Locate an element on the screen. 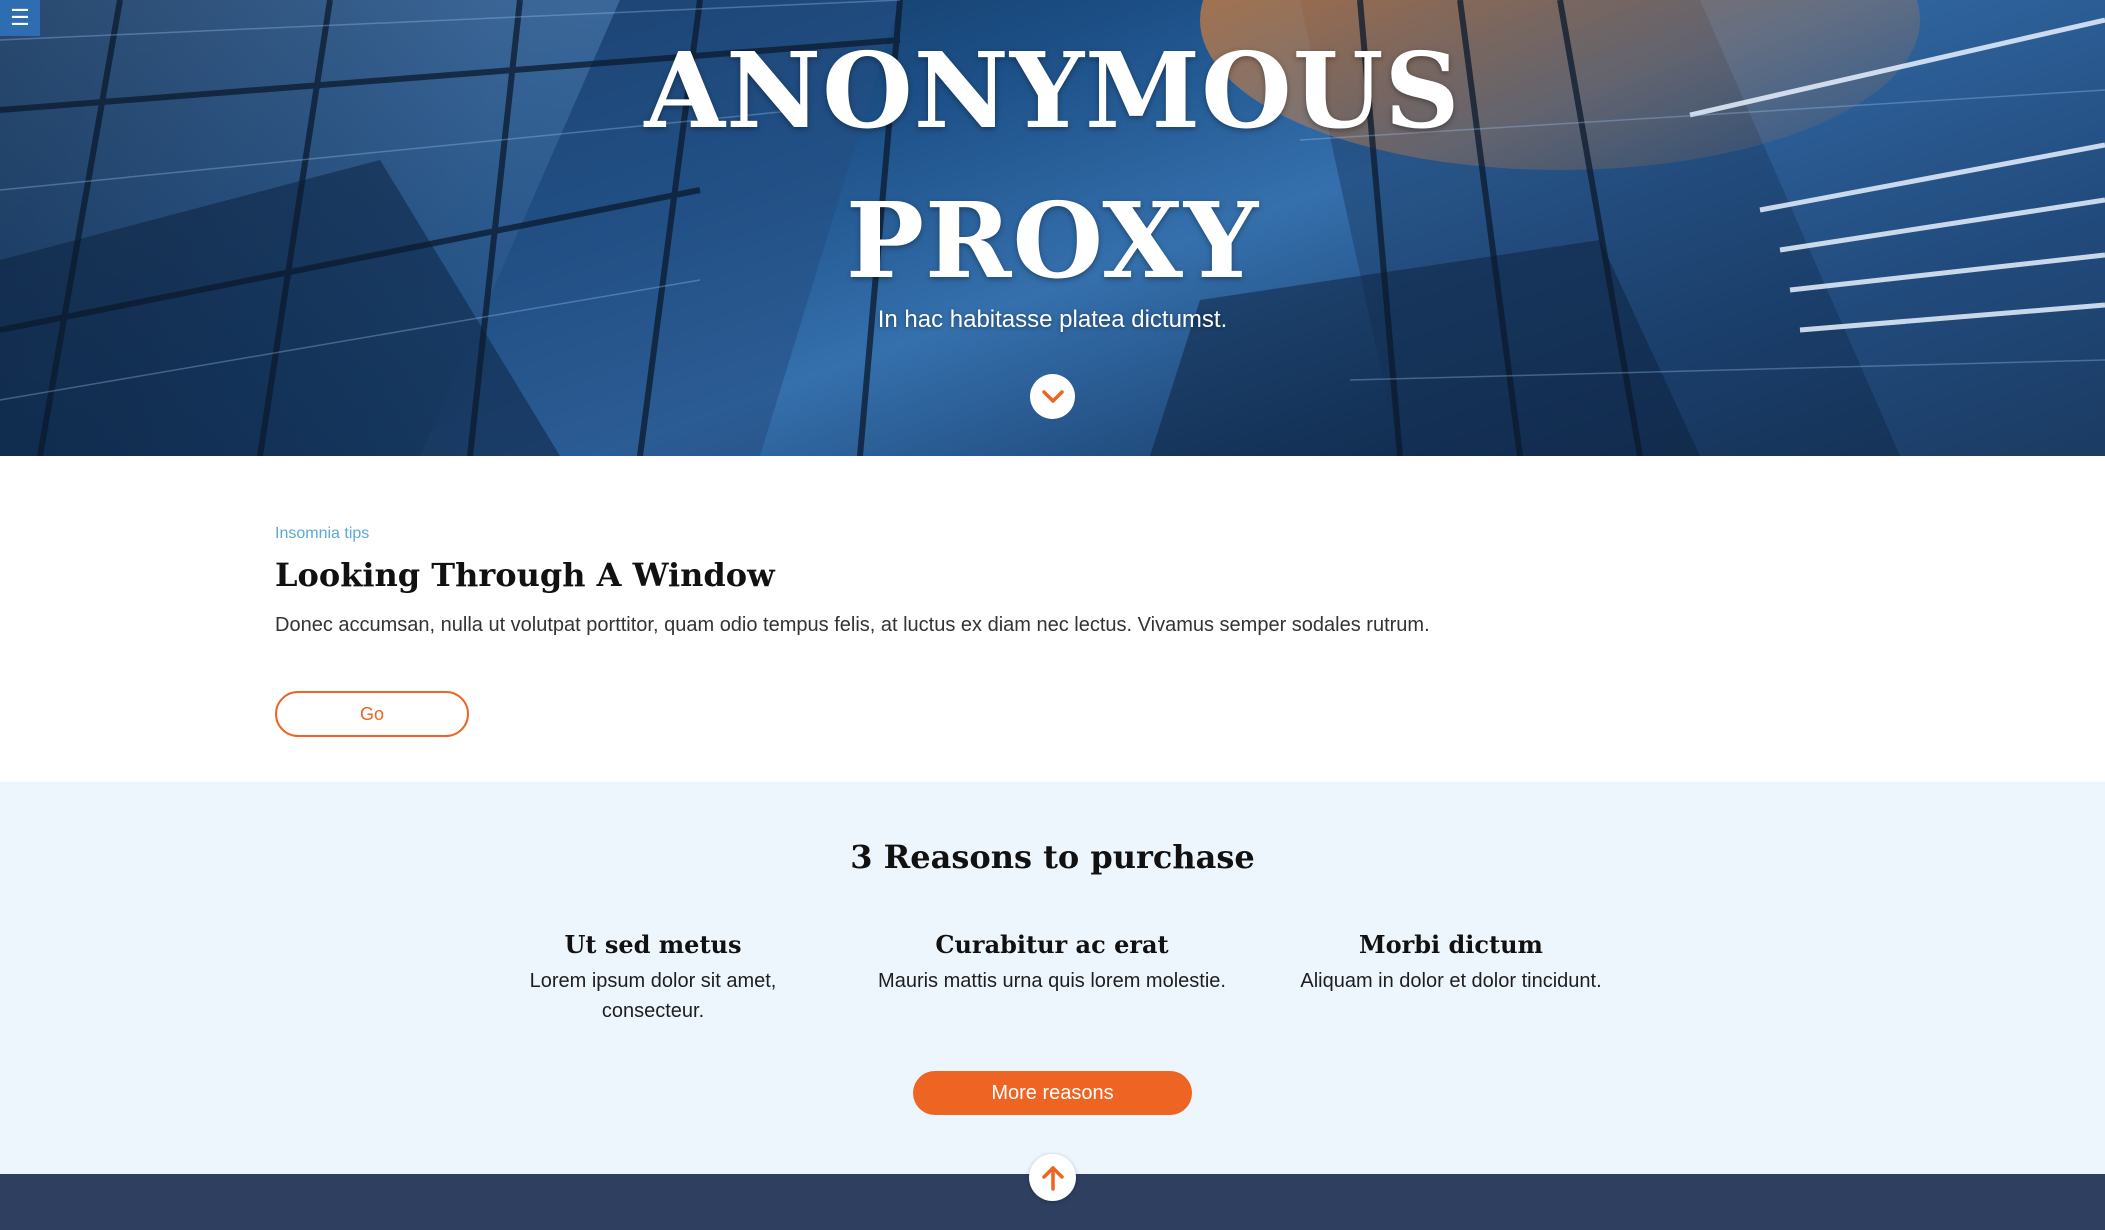  article-category-link: Insomnia tips is located at coordinates (322, 534).